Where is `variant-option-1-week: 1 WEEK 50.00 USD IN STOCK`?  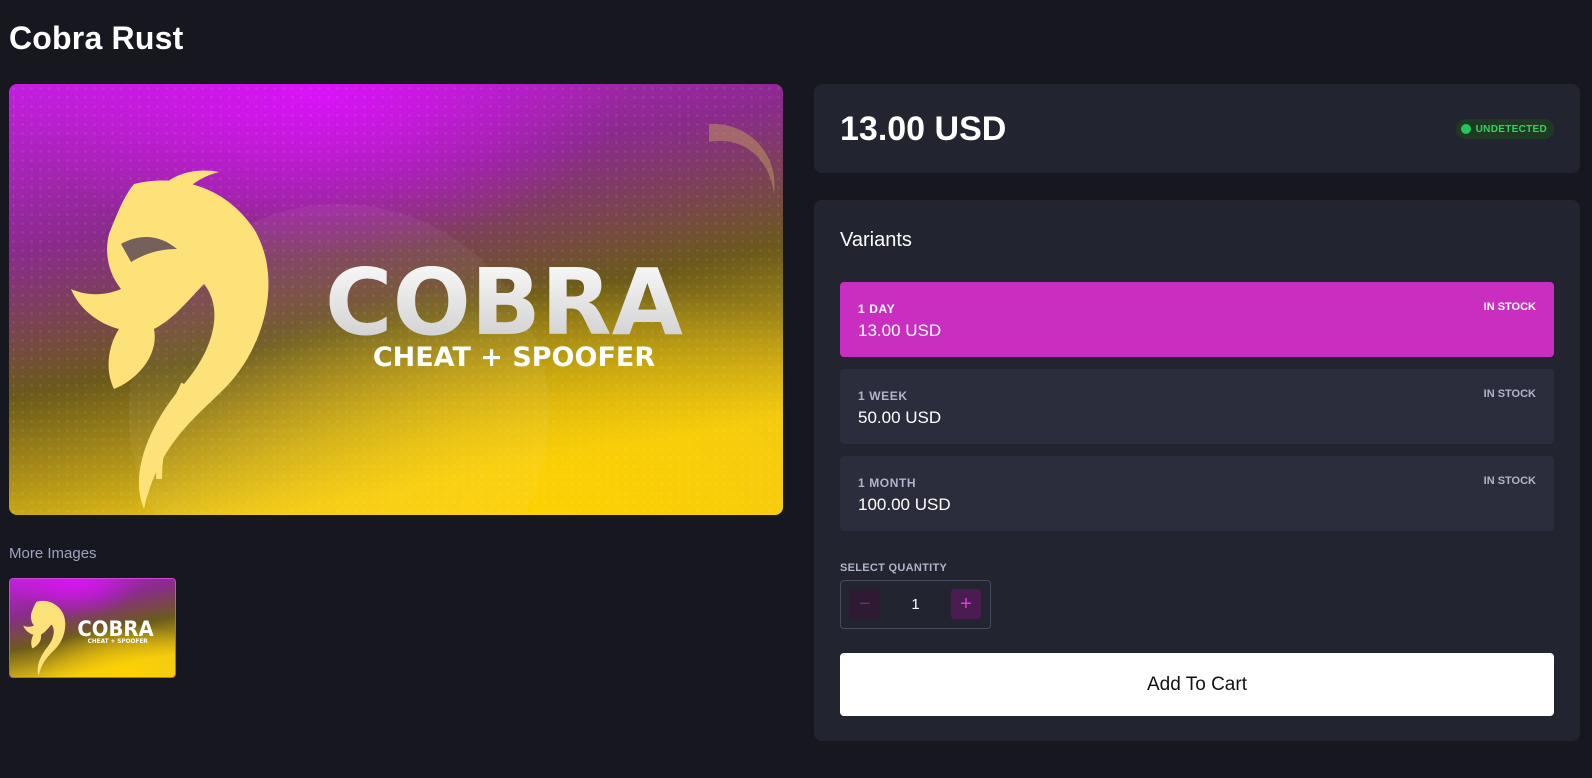
variant-option-1-week: 1 WEEK 50.00 USD IN STOCK is located at coordinates (1197, 406).